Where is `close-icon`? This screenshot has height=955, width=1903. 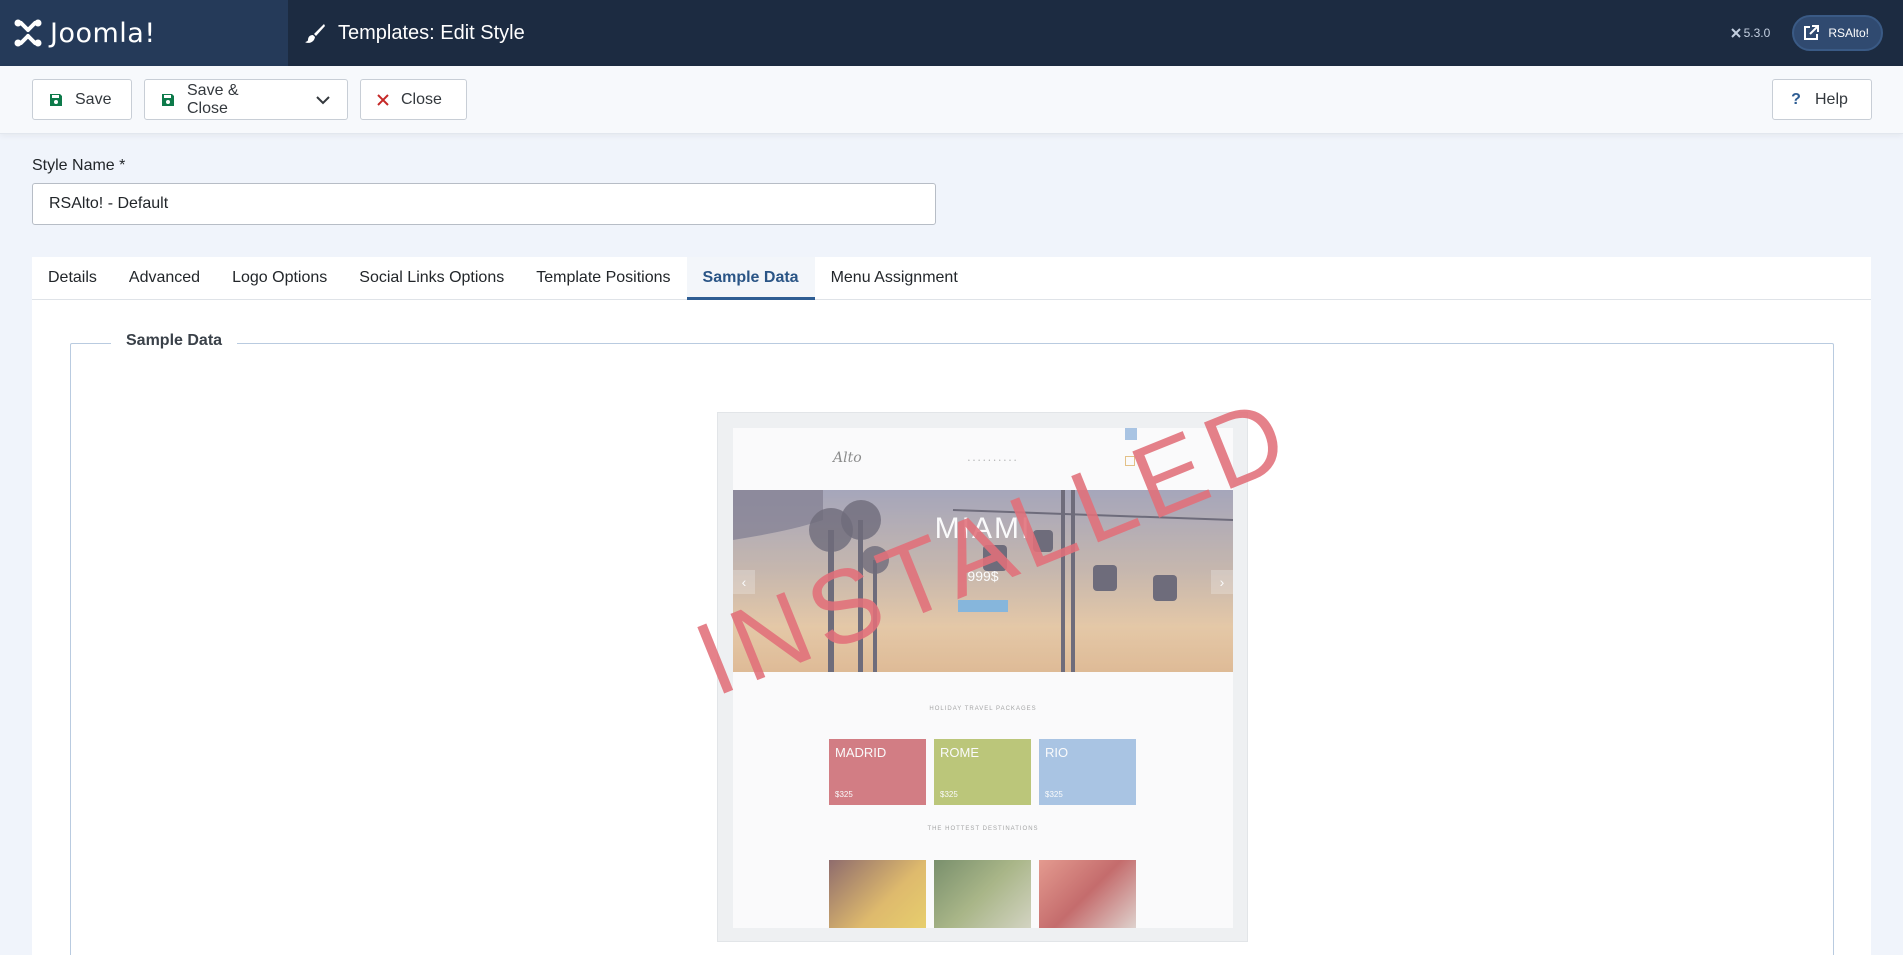
close-icon is located at coordinates (383, 99).